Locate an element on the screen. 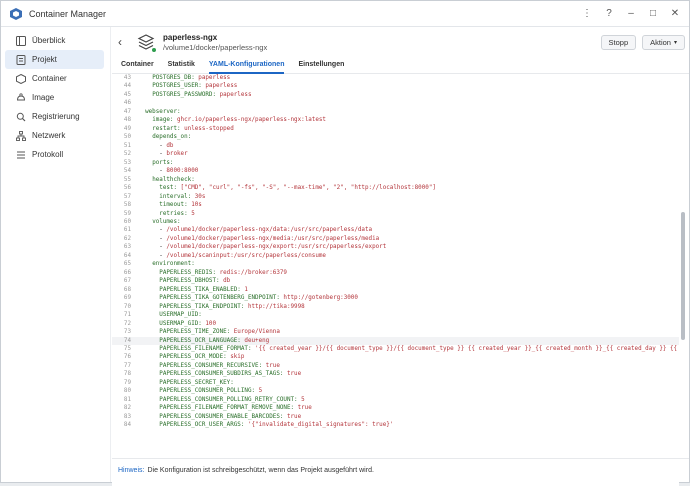 This screenshot has width=690, height=486. editor-scrollbar is located at coordinates (683, 280).